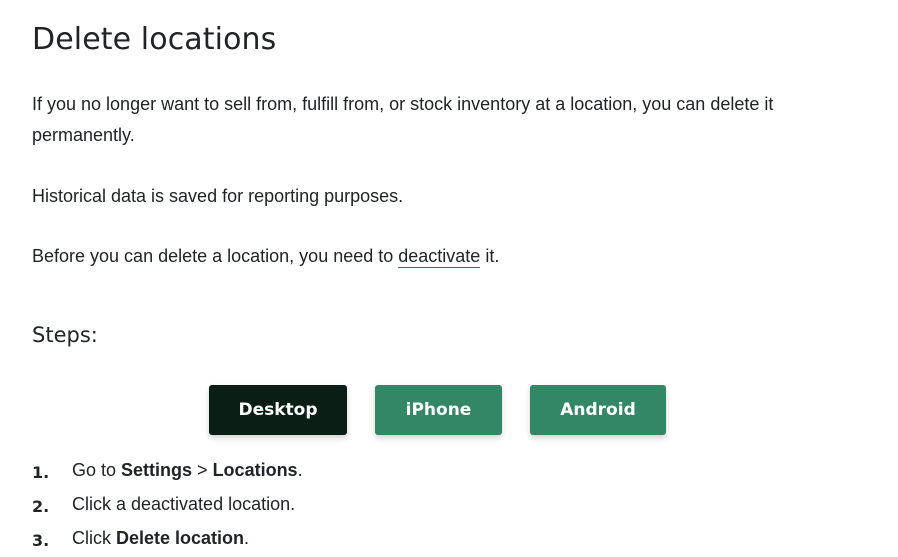 This screenshot has width=898, height=557. Describe the element at coordinates (438, 410) in the screenshot. I see `tab-iphone: iPhone` at that location.